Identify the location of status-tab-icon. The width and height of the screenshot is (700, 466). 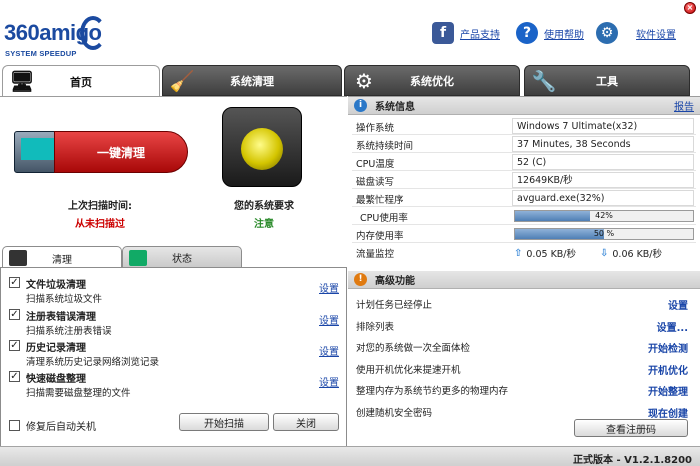
(138, 258).